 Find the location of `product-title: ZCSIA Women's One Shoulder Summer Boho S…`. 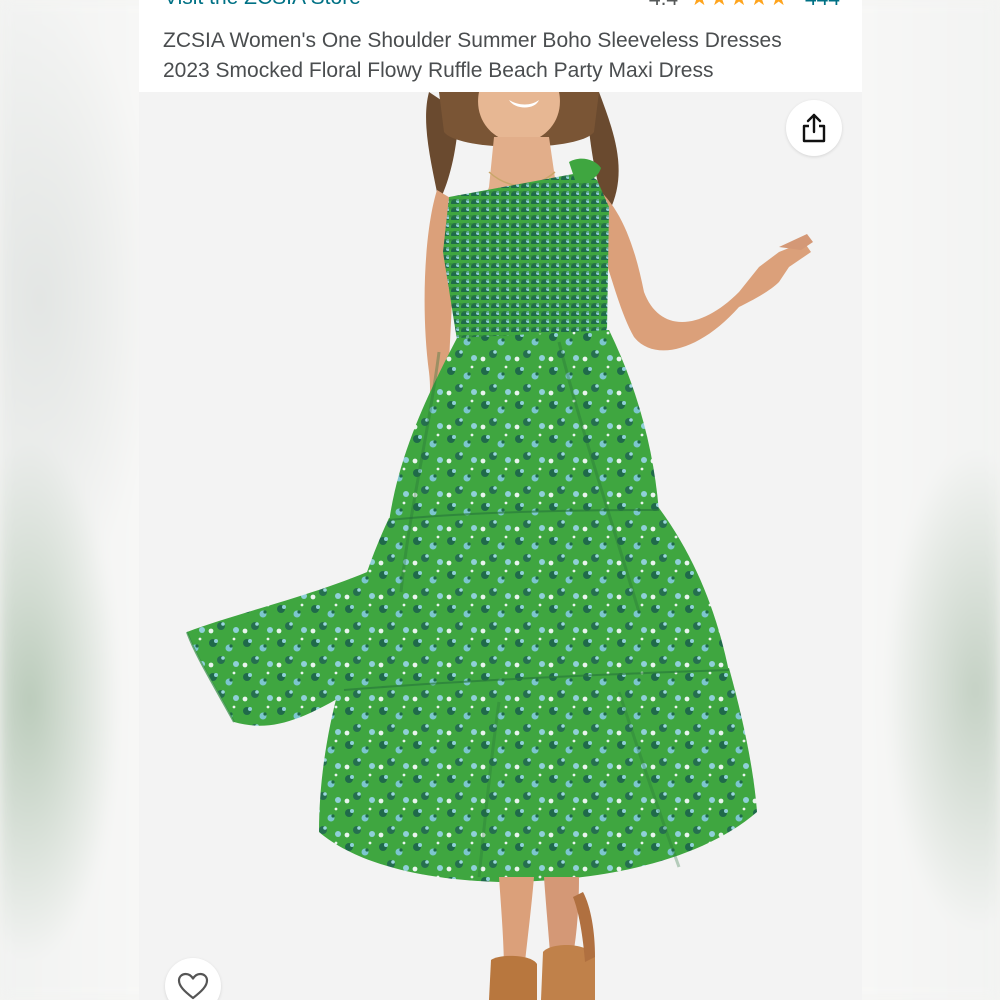

product-title: ZCSIA Women's One Shoulder Summer Boho S… is located at coordinates (472, 55).